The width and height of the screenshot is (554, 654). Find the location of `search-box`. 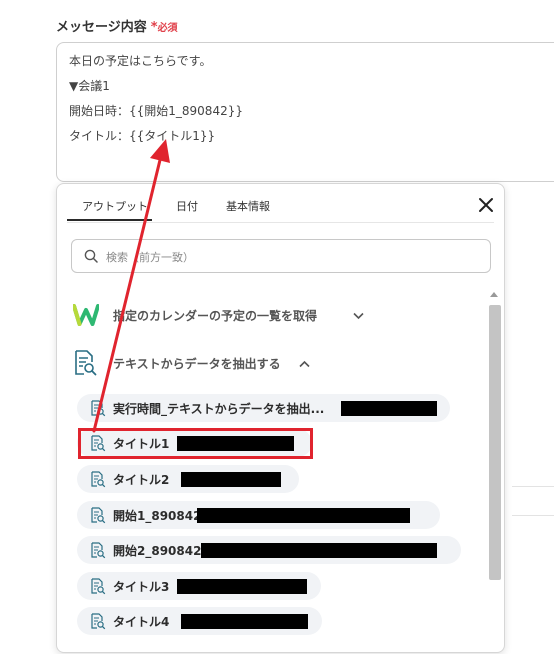

search-box is located at coordinates (281, 256).